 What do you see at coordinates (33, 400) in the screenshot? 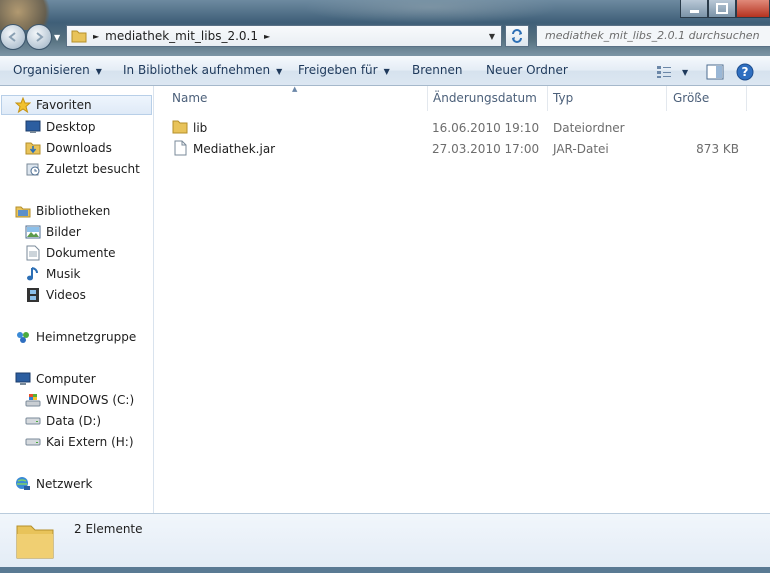
I see `windows-drive-icon` at bounding box center [33, 400].